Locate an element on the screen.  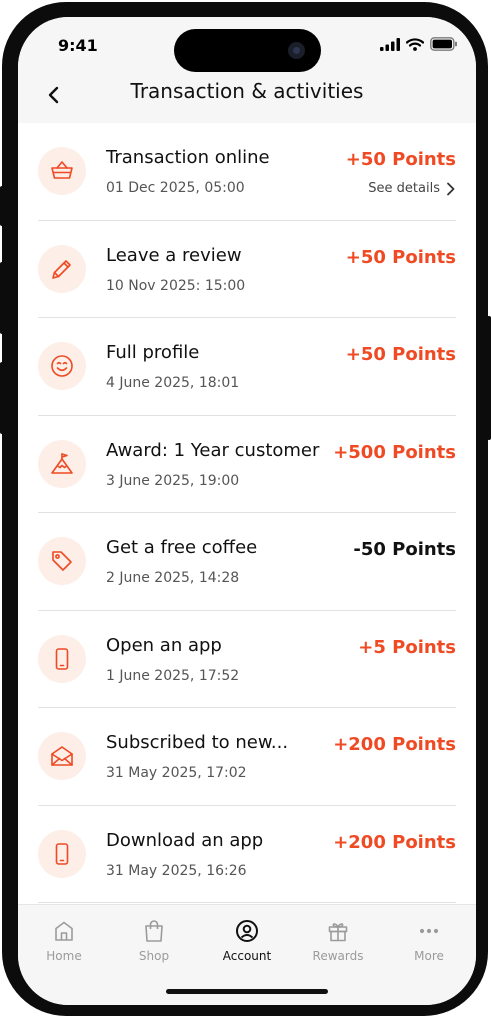
tag-icon is located at coordinates (62, 561).